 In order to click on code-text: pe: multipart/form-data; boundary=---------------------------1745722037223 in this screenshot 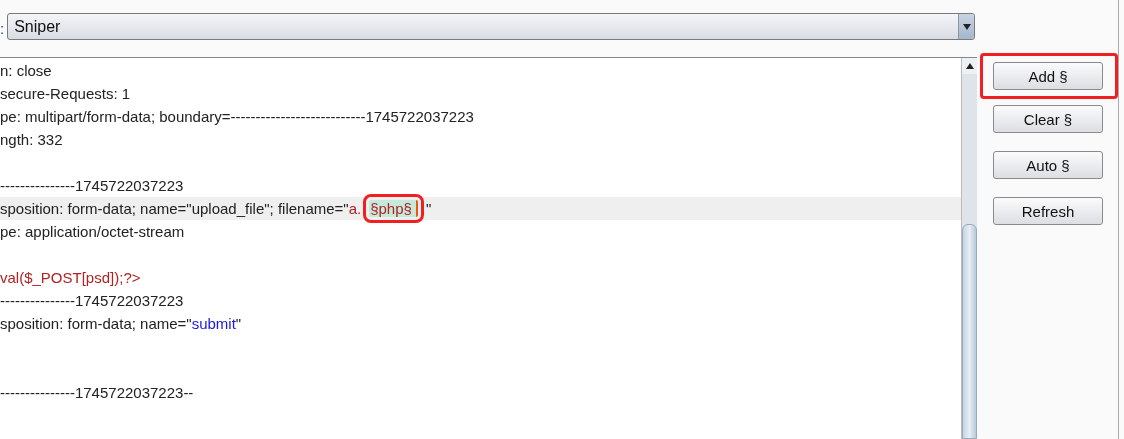, I will do `click(237, 116)`.